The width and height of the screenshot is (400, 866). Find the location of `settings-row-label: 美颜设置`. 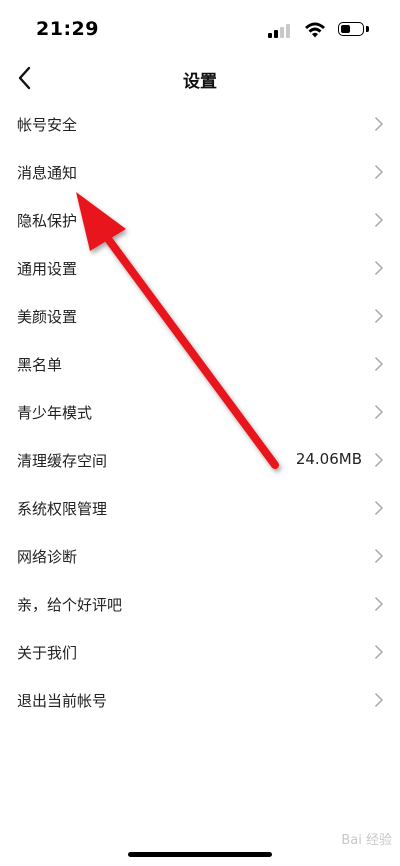

settings-row-label: 美颜设置 is located at coordinates (47, 317).